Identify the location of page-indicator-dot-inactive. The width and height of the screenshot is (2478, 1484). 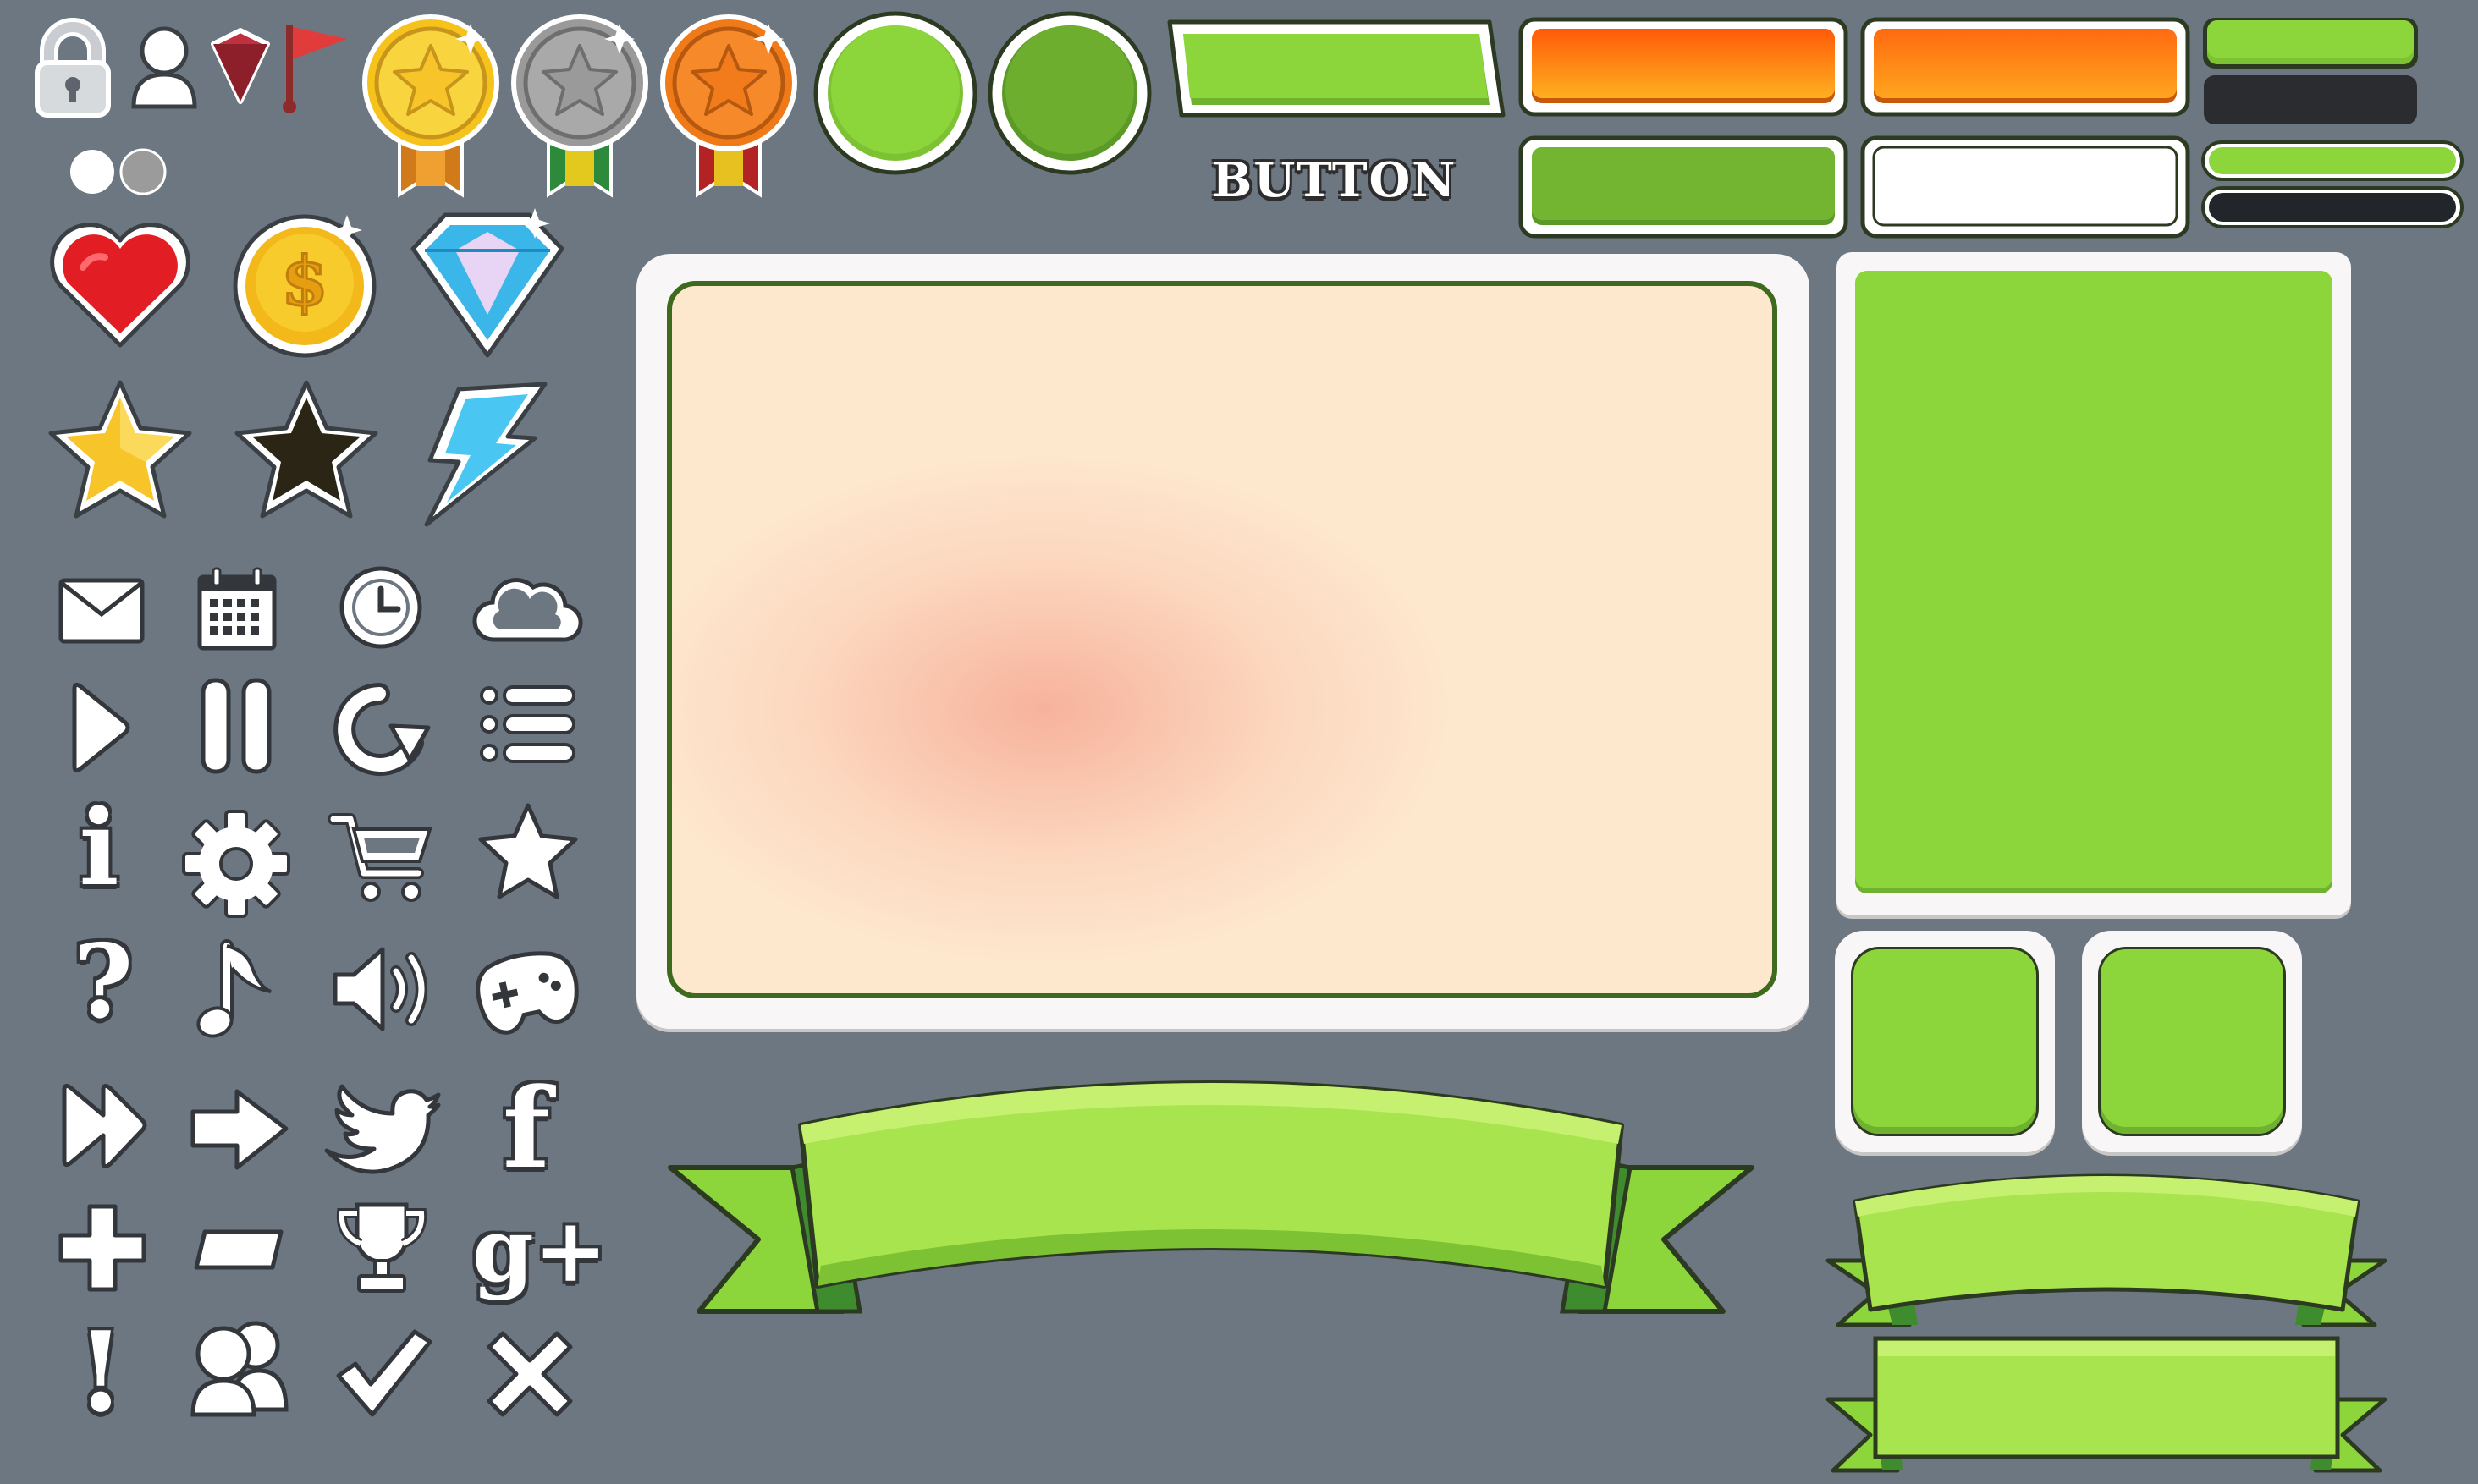
(143, 171).